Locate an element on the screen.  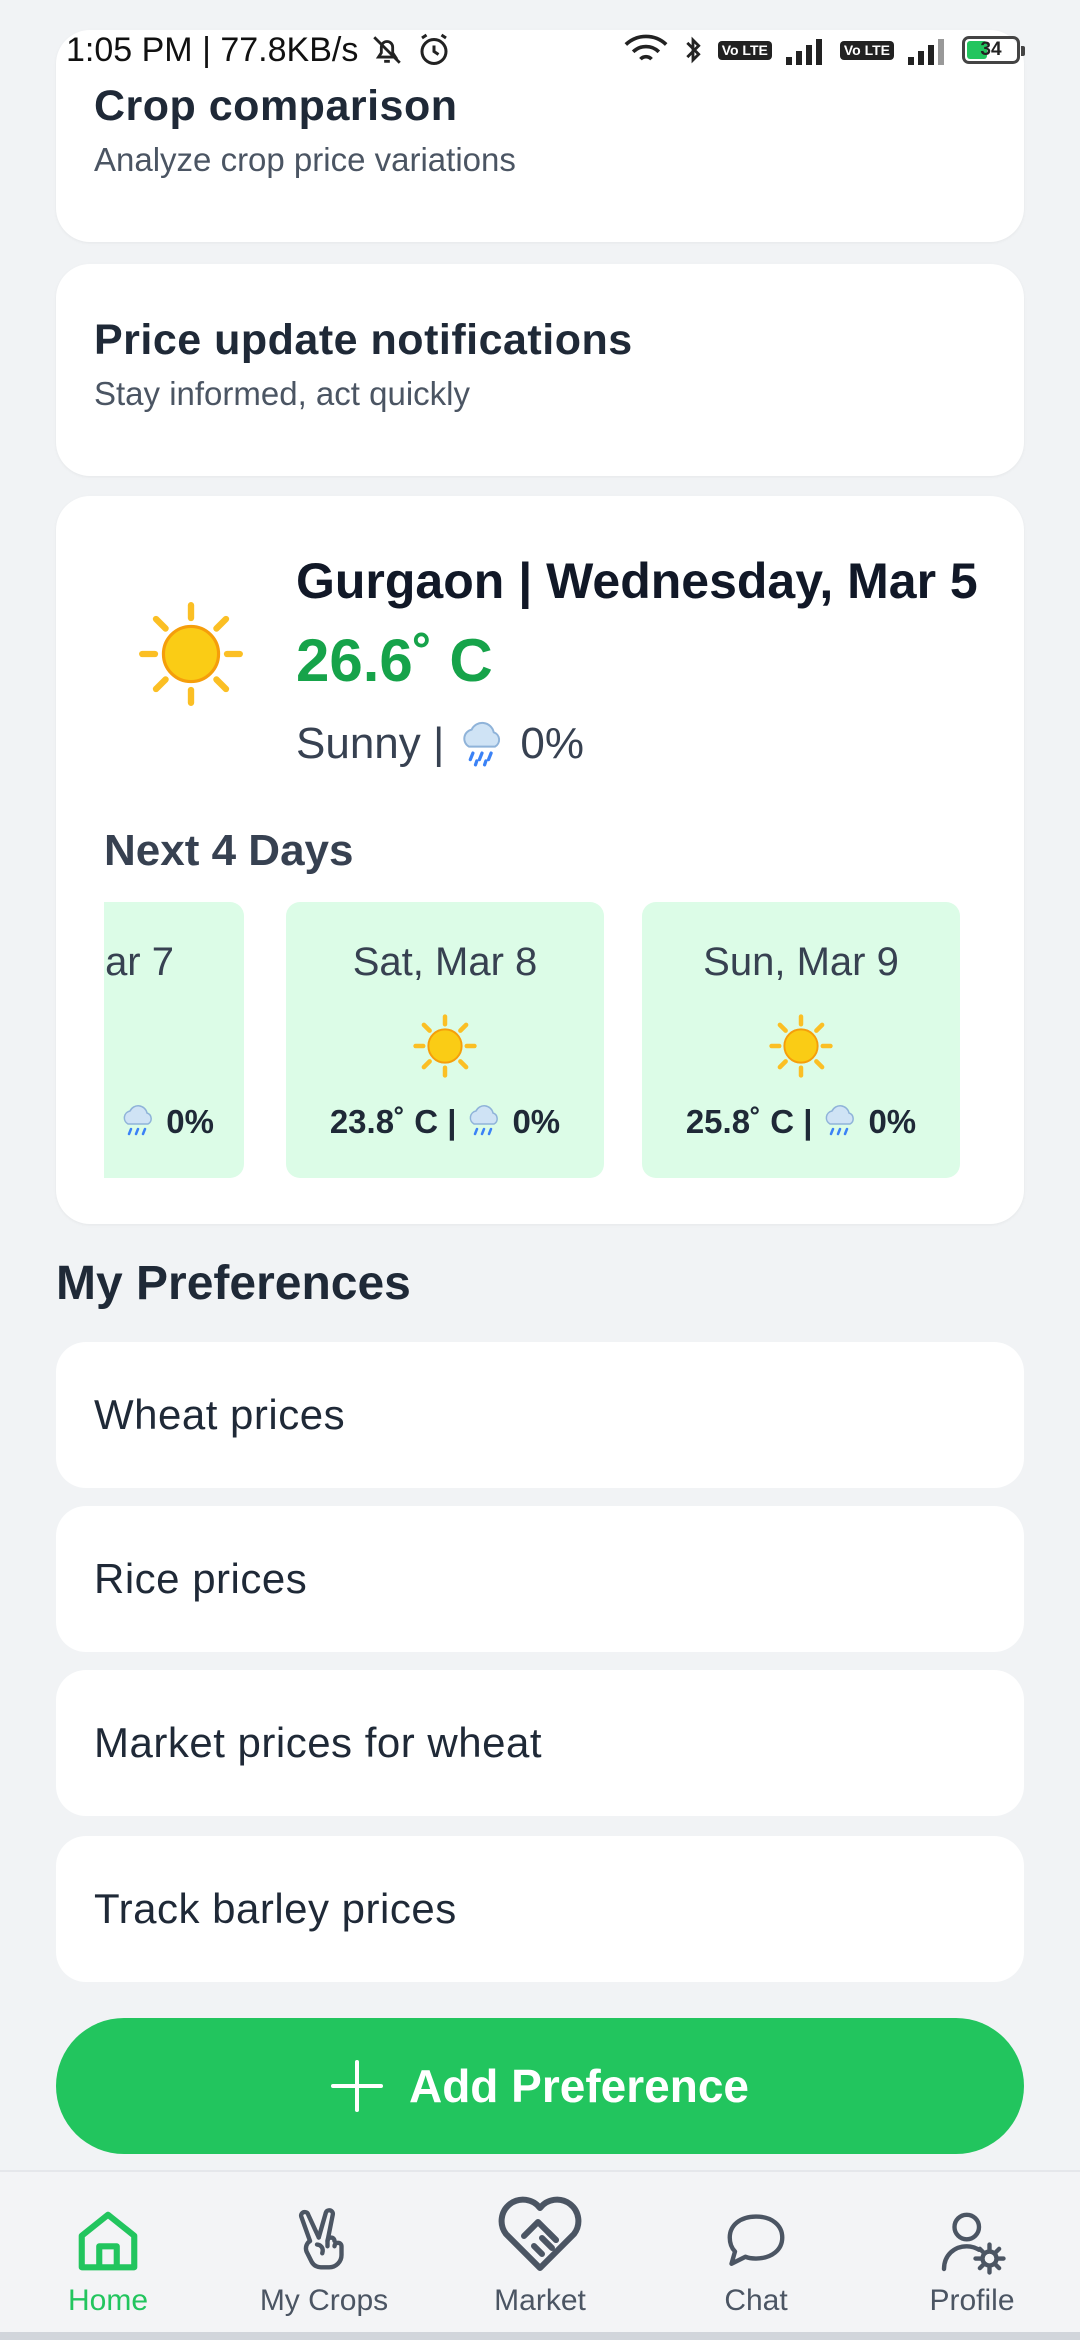
nav-profile: Profile is located at coordinates (972, 2256).